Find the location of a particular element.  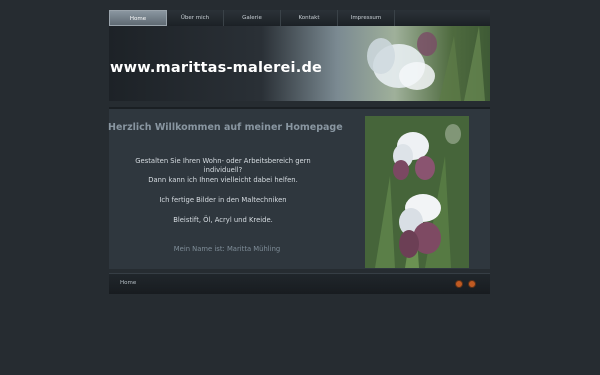

main-nav: Home Über mich Galerie Kontakt Impressum is located at coordinates (299, 18).